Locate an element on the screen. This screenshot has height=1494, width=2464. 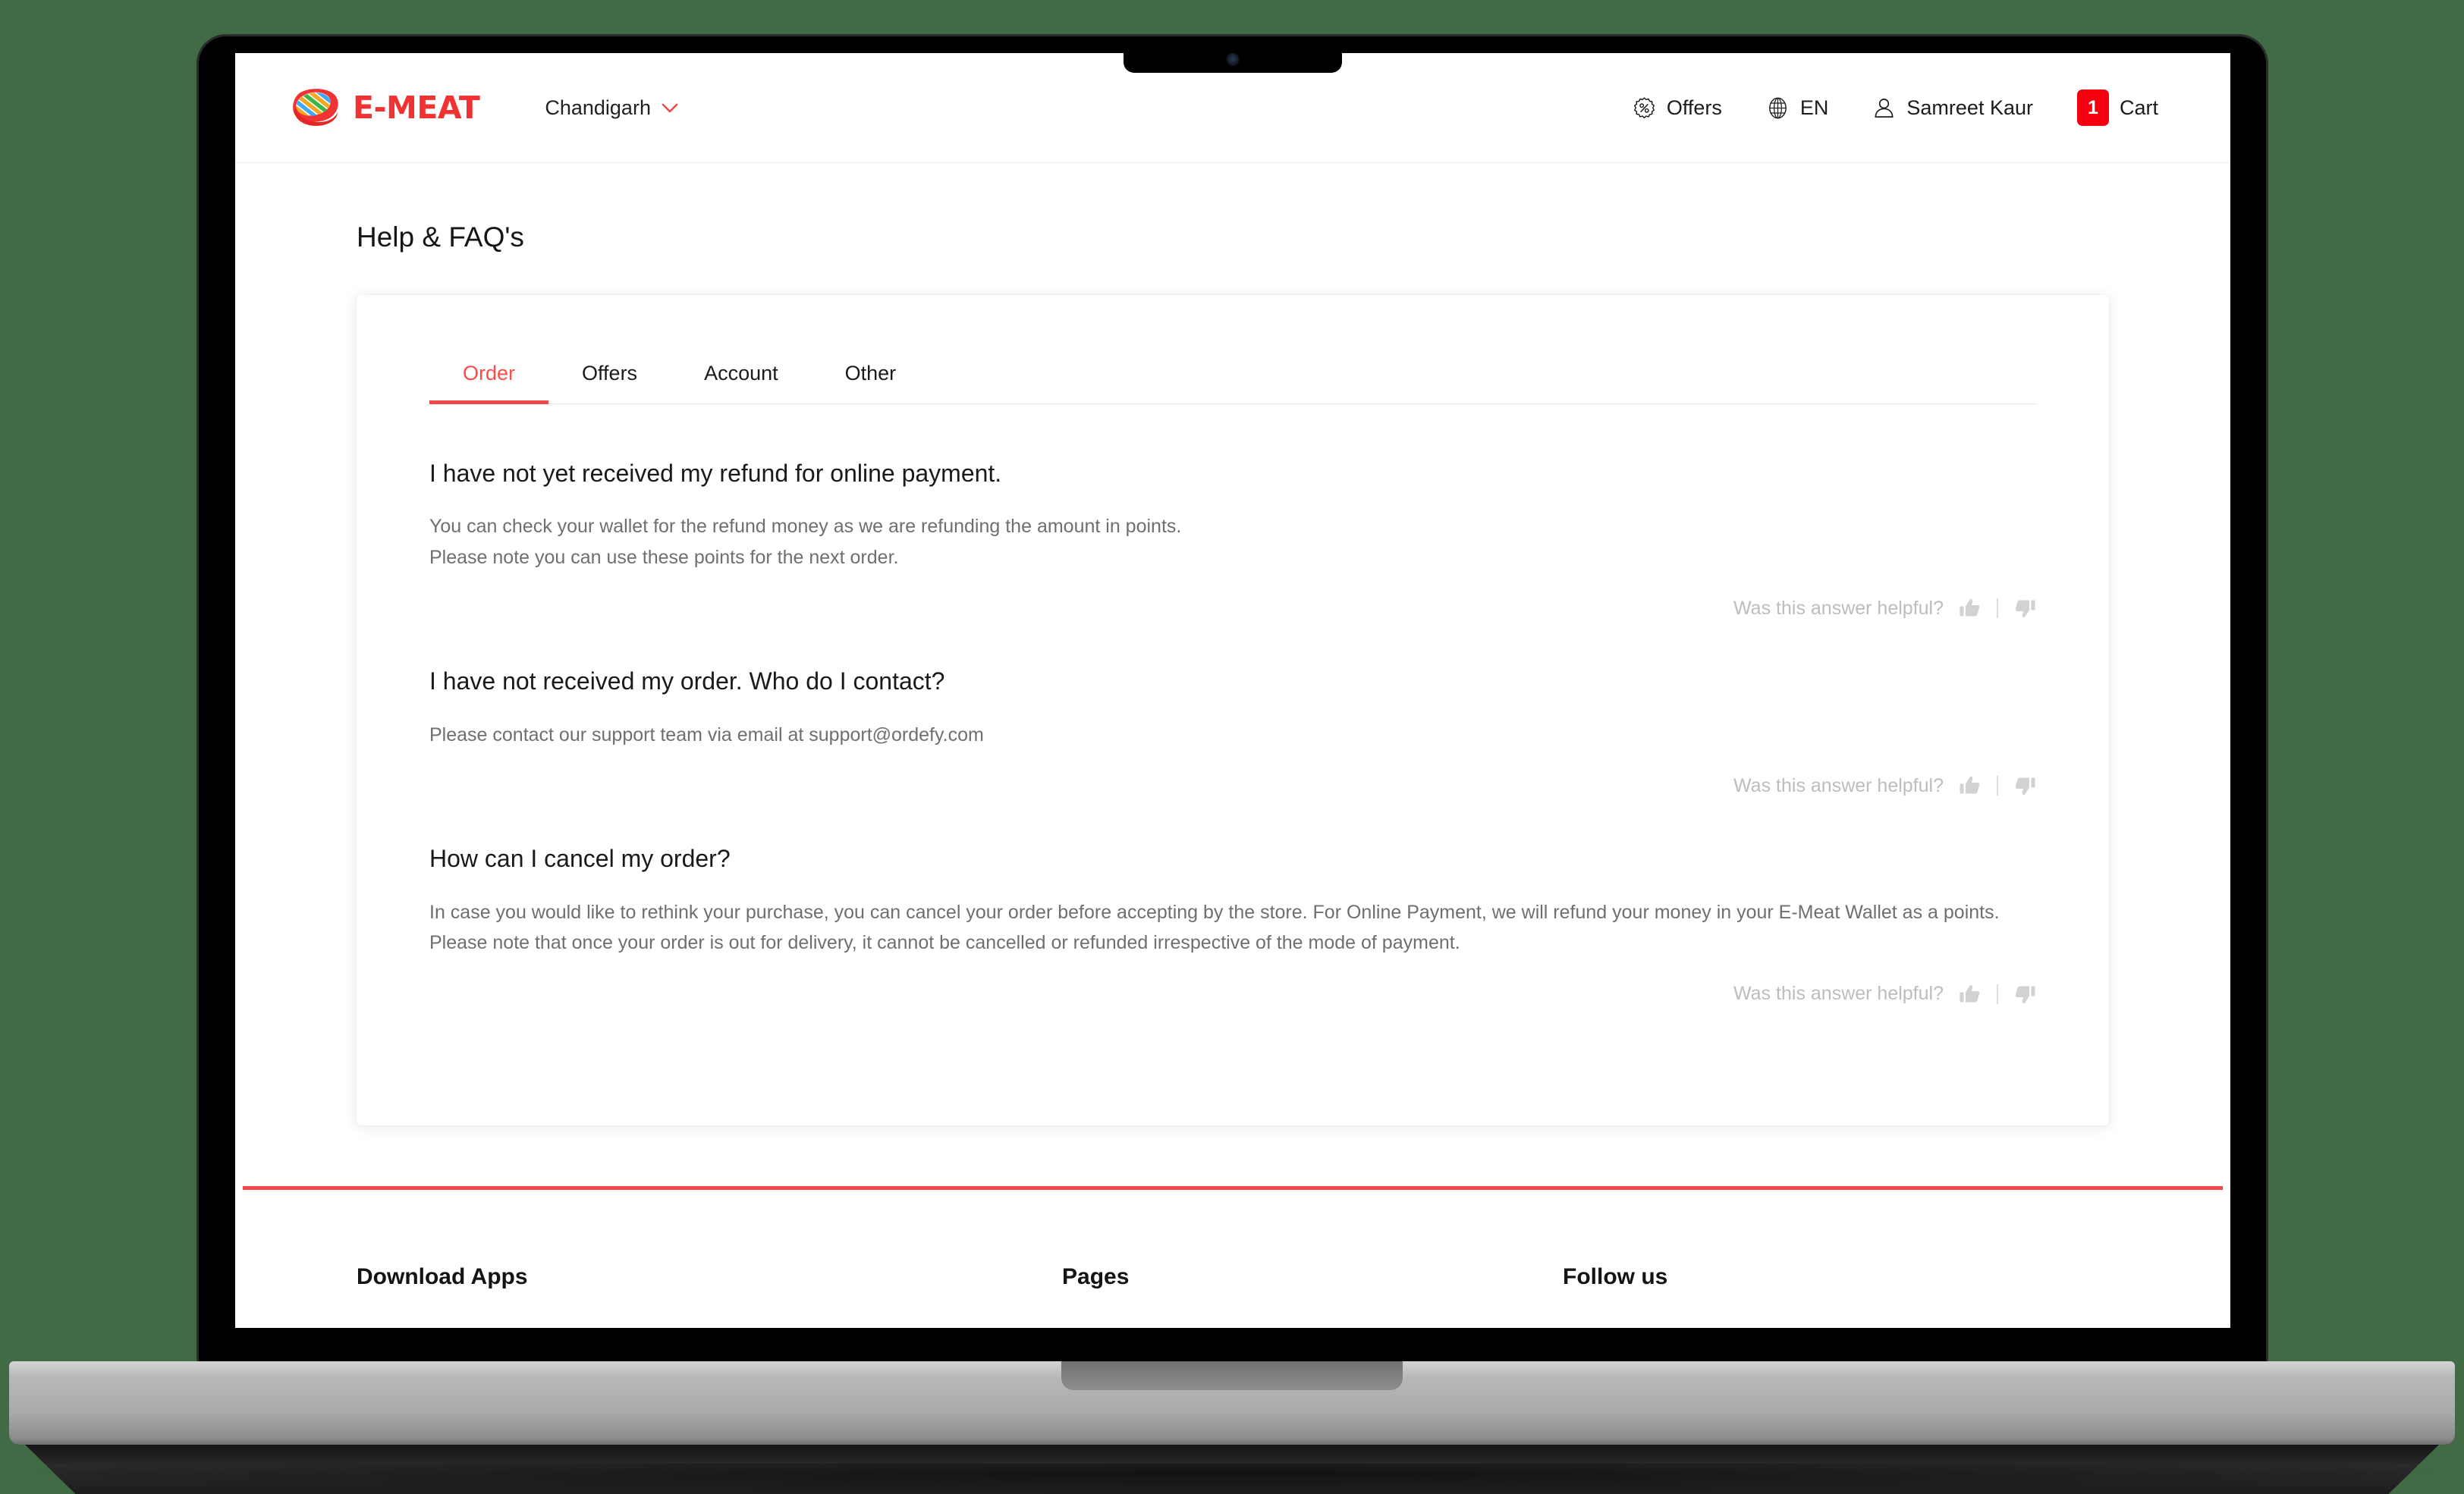
language-selector: EN is located at coordinates (1797, 108).